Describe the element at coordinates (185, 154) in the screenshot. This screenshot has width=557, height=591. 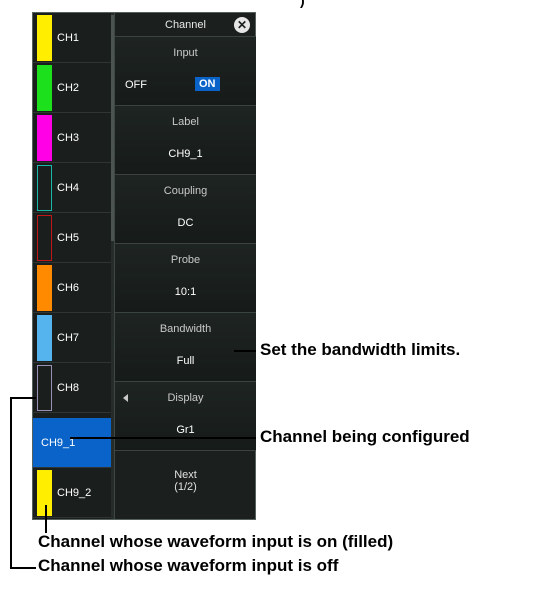
I see `label-value: CH9_1` at that location.